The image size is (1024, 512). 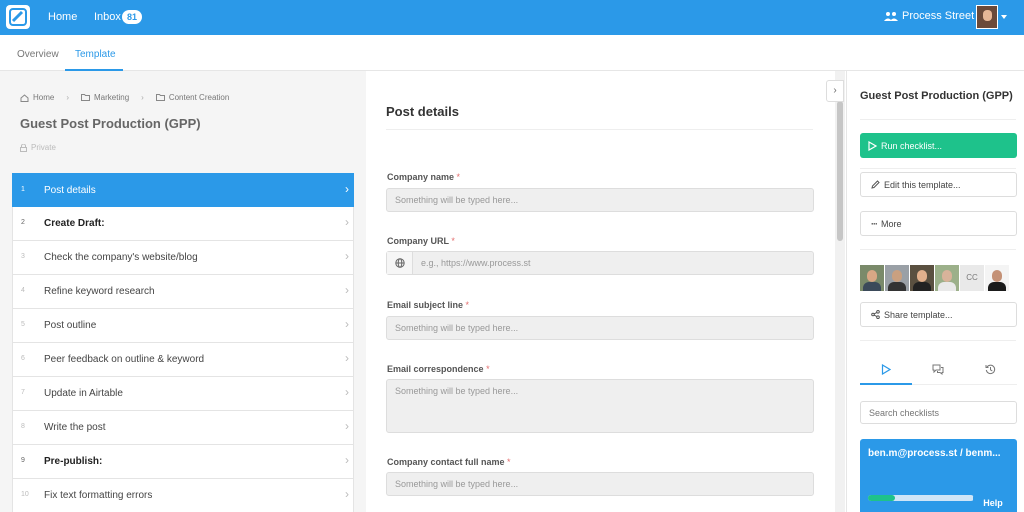 What do you see at coordinates (938, 223) in the screenshot?
I see `more-button: ··· More` at bounding box center [938, 223].